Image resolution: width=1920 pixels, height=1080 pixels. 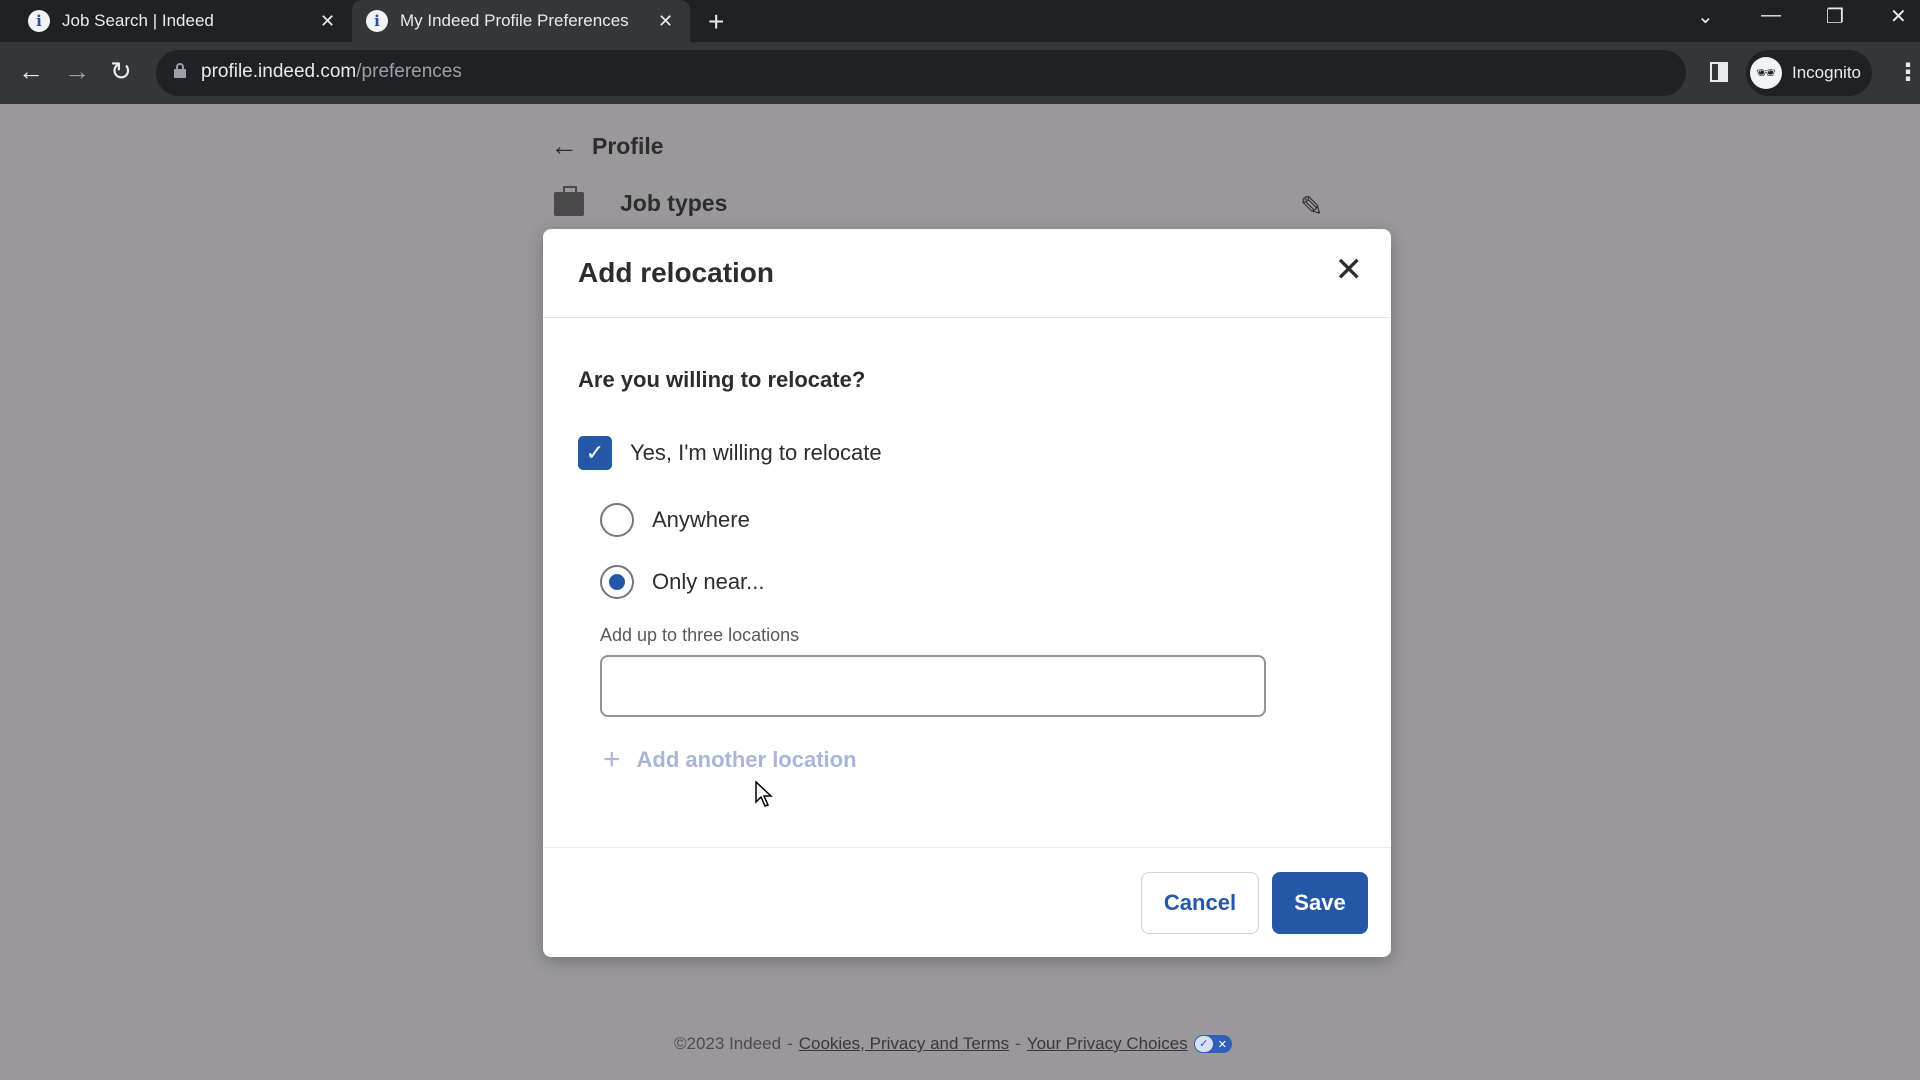 What do you see at coordinates (138, 20) in the screenshot?
I see `tab-title: Job Search | Indeed` at bounding box center [138, 20].